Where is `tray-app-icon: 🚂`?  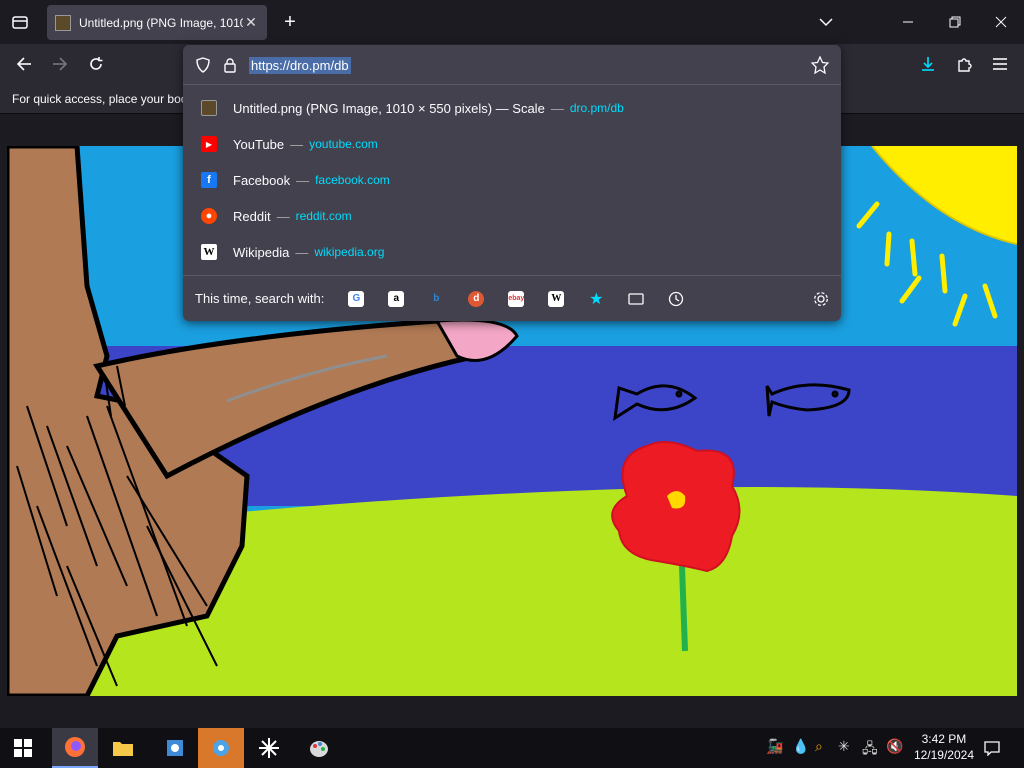 tray-app-icon: 🚂 is located at coordinates (774, 746).